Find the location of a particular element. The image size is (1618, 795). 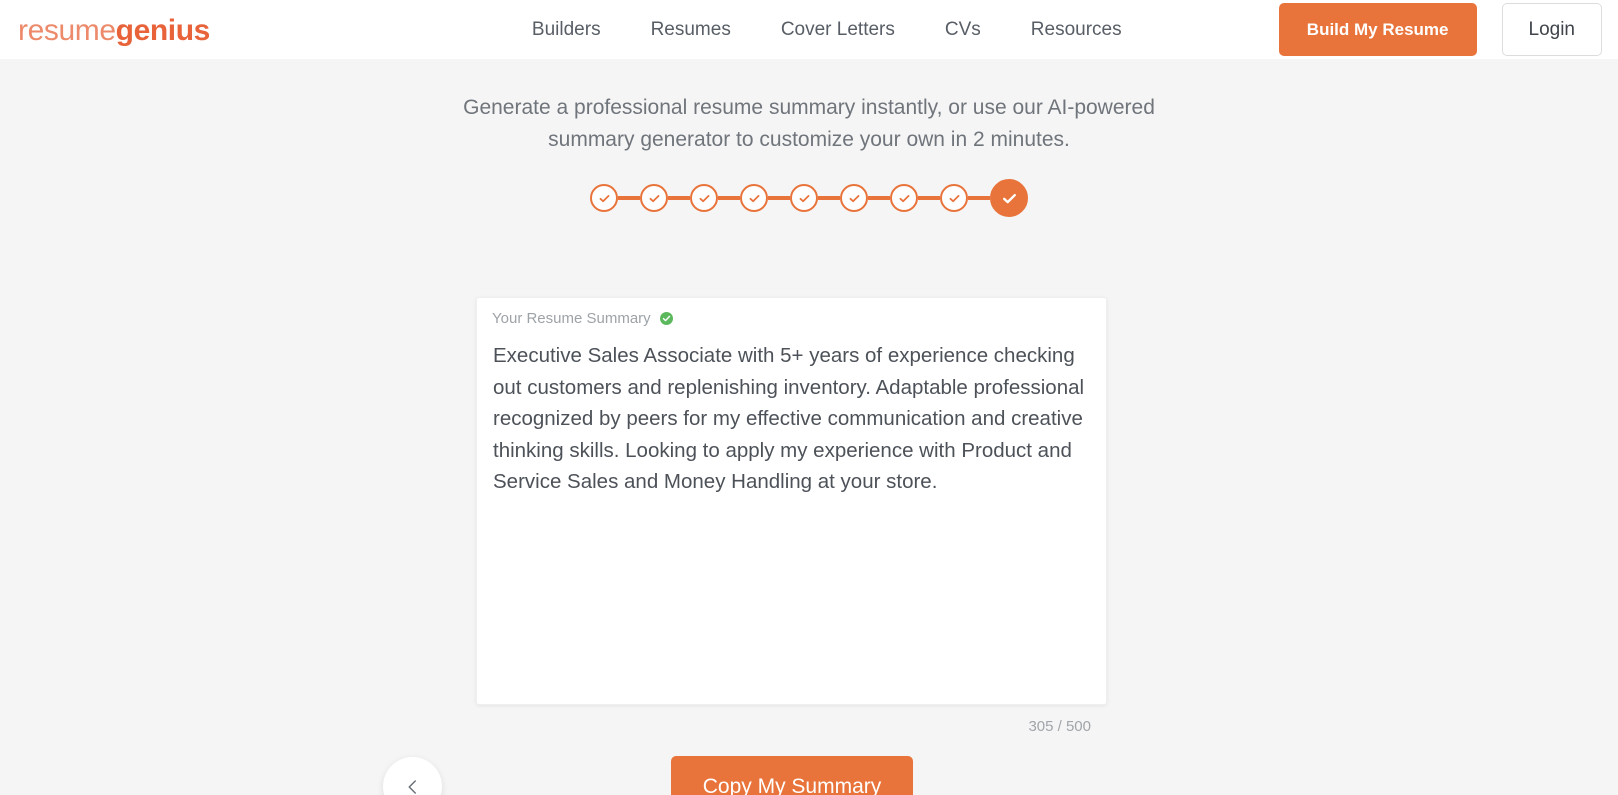

stepper-step-9-current is located at coordinates (1009, 198).